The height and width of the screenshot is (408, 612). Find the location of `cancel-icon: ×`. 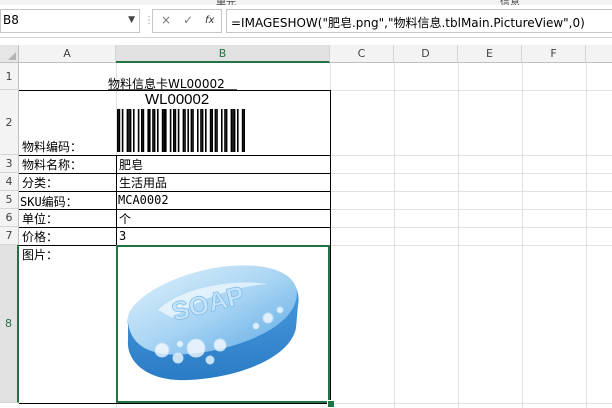

cancel-icon: × is located at coordinates (166, 20).